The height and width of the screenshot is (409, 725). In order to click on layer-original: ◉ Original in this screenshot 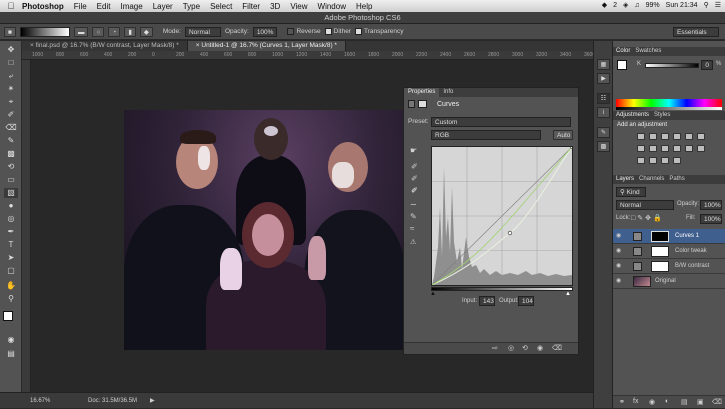, I will do `click(669, 281)`.